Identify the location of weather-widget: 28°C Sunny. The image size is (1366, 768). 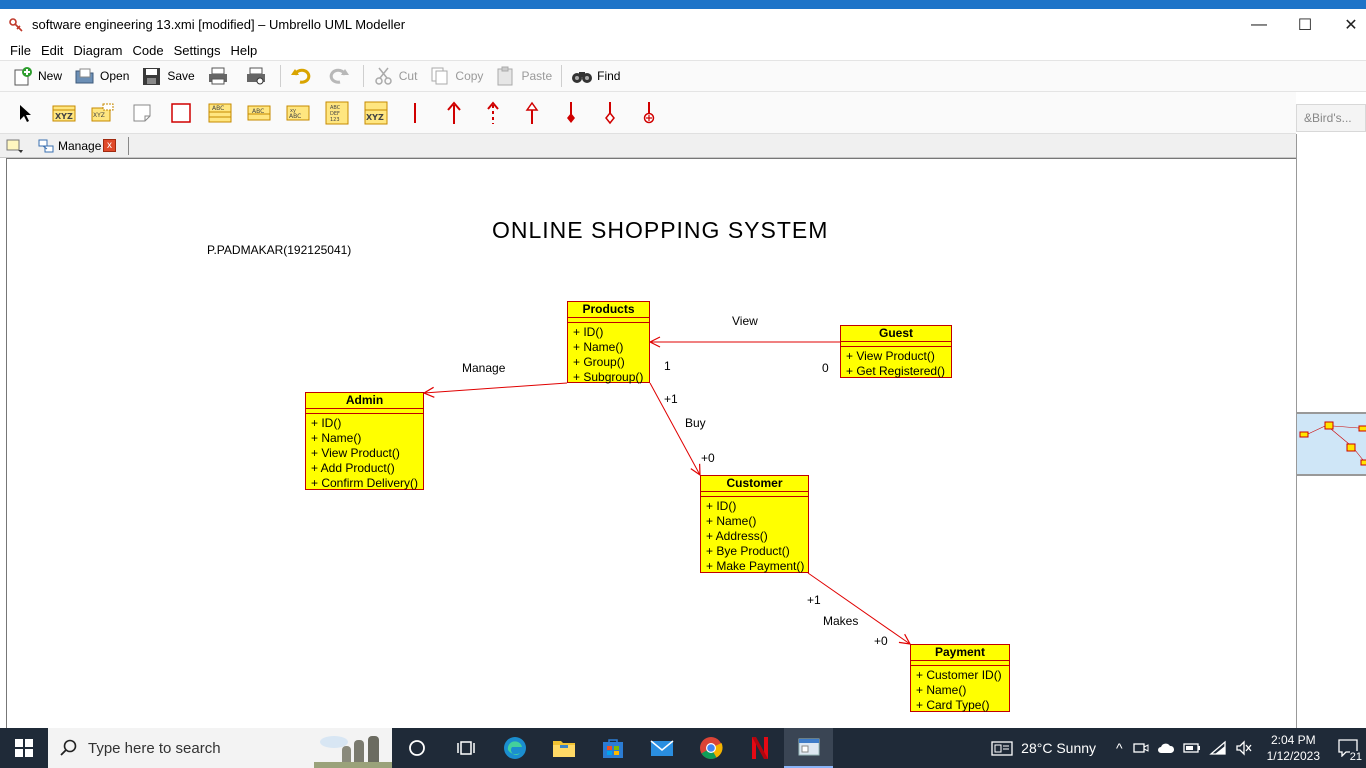
(1058, 748).